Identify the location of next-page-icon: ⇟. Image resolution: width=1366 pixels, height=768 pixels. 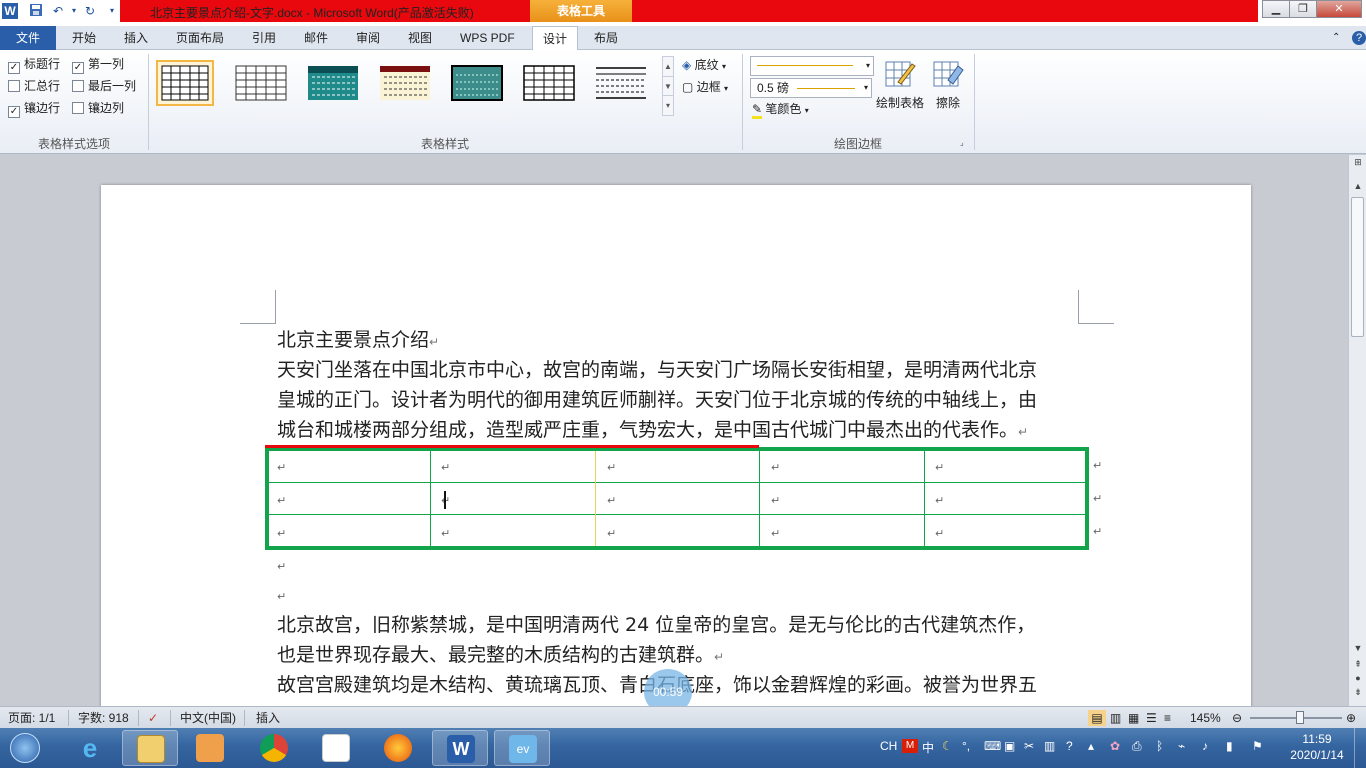
(1358, 692).